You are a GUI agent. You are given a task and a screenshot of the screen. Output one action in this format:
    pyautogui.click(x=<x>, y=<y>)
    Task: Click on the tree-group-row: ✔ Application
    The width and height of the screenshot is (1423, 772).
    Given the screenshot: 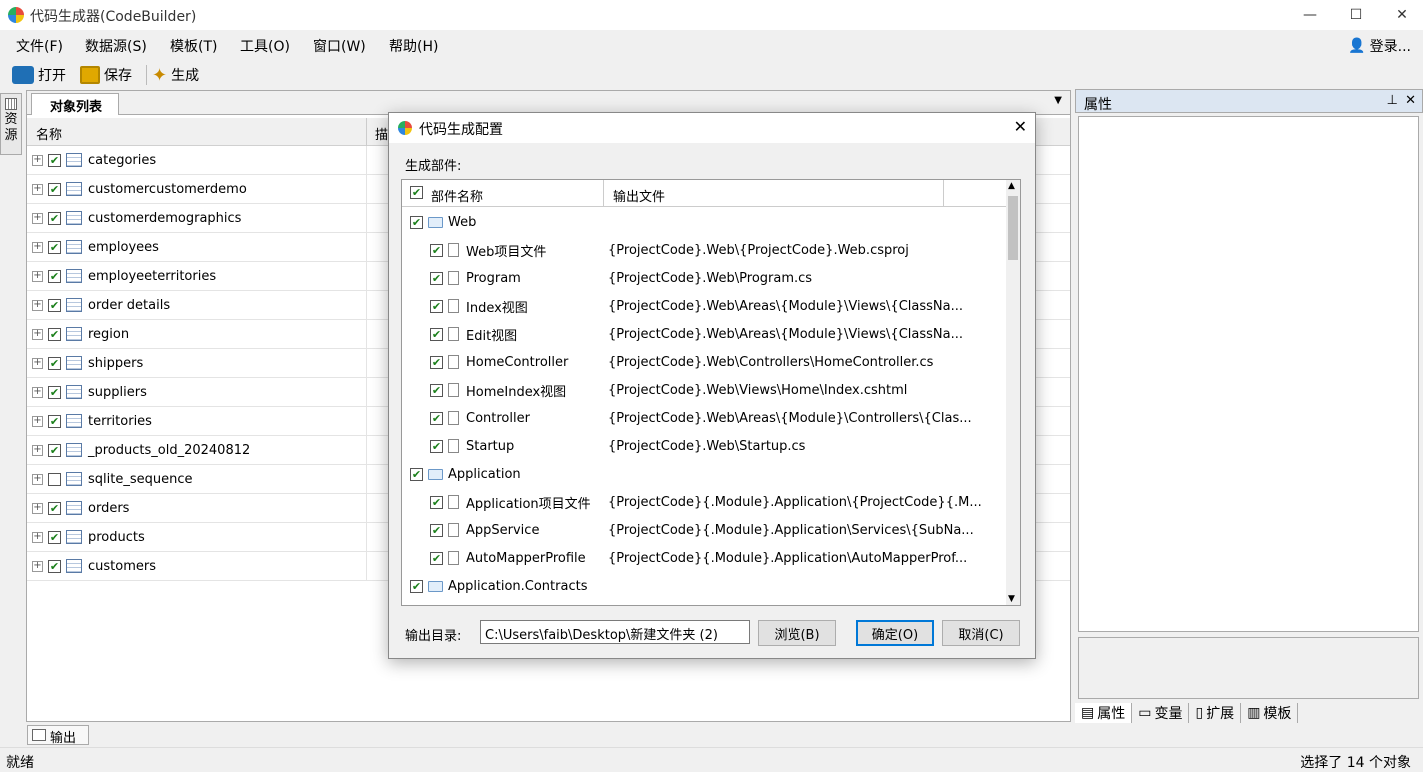 What is the action you would take?
    pyautogui.click(x=702, y=474)
    